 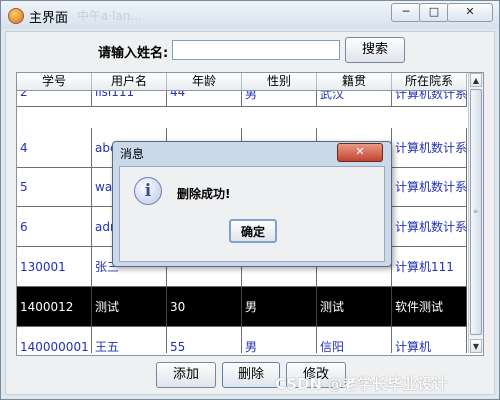 I want to click on scroll-grip-icon: ≡, so click(x=476, y=211).